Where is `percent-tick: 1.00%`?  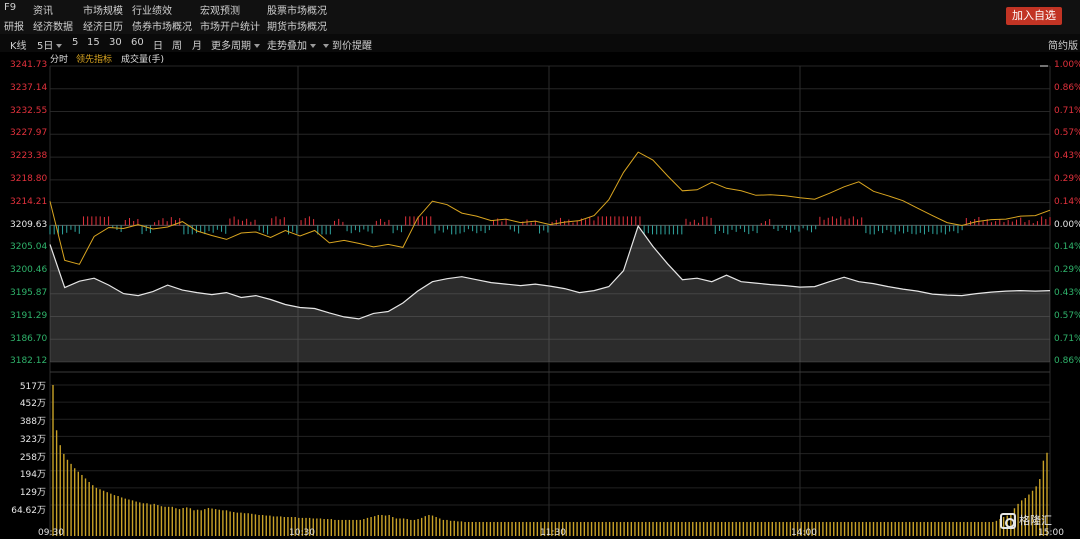 percent-tick: 1.00% is located at coordinates (1067, 65).